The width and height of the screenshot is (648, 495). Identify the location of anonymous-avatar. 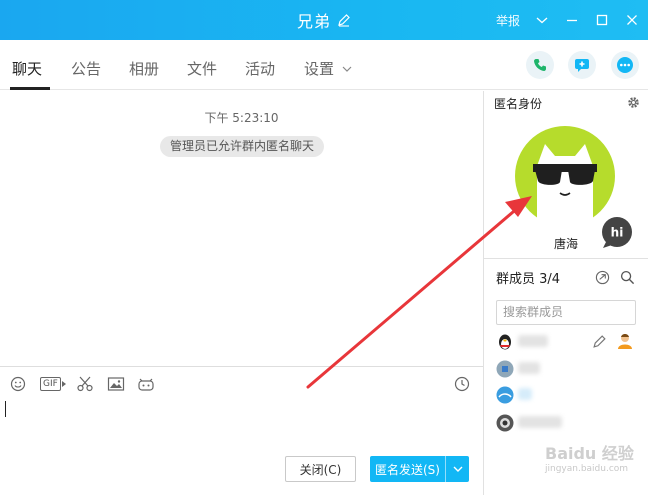
(565, 176).